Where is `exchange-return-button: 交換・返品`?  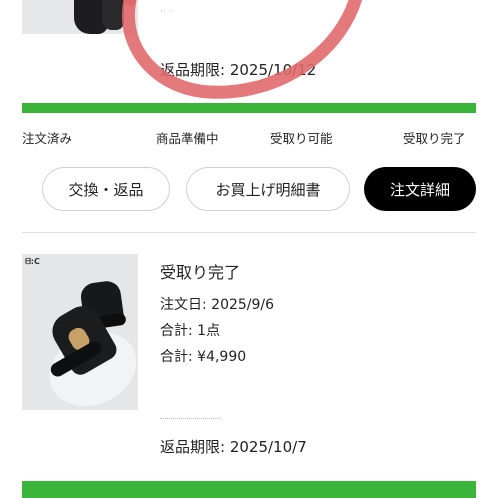
exchange-return-button: 交換・返品 is located at coordinates (106, 189).